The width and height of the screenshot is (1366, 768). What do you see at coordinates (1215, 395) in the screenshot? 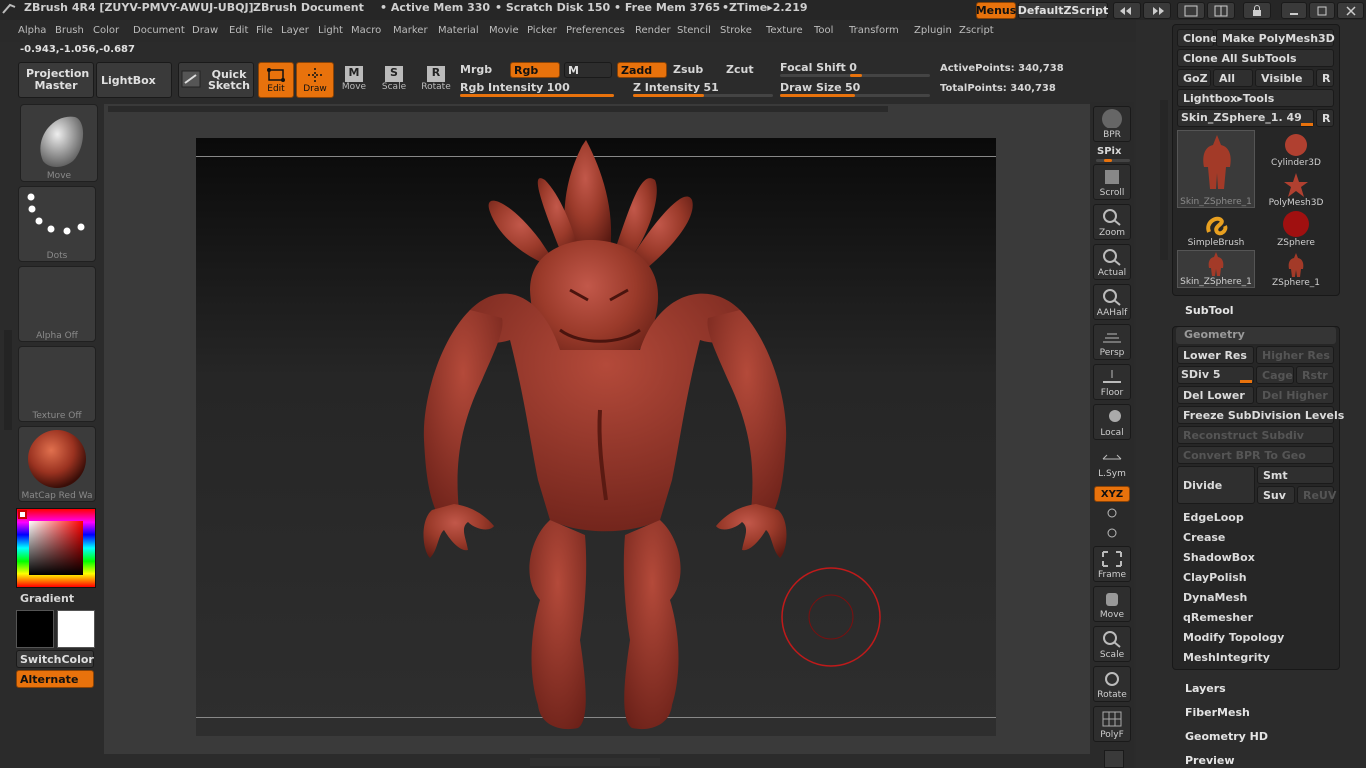
I see `del-lower-button: Del Lower` at bounding box center [1215, 395].